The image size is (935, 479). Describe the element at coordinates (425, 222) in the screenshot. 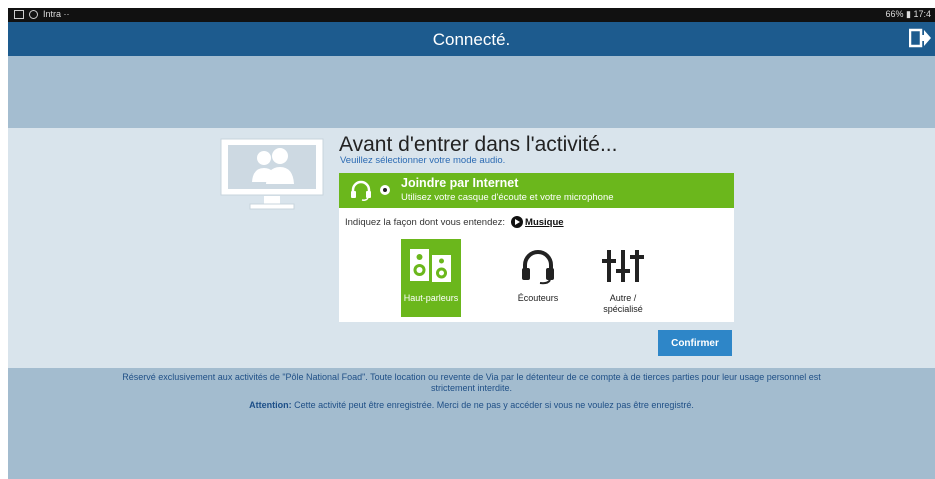

I see `hearing-prompt-text: Indiquez la façon dont vous entendez:` at that location.